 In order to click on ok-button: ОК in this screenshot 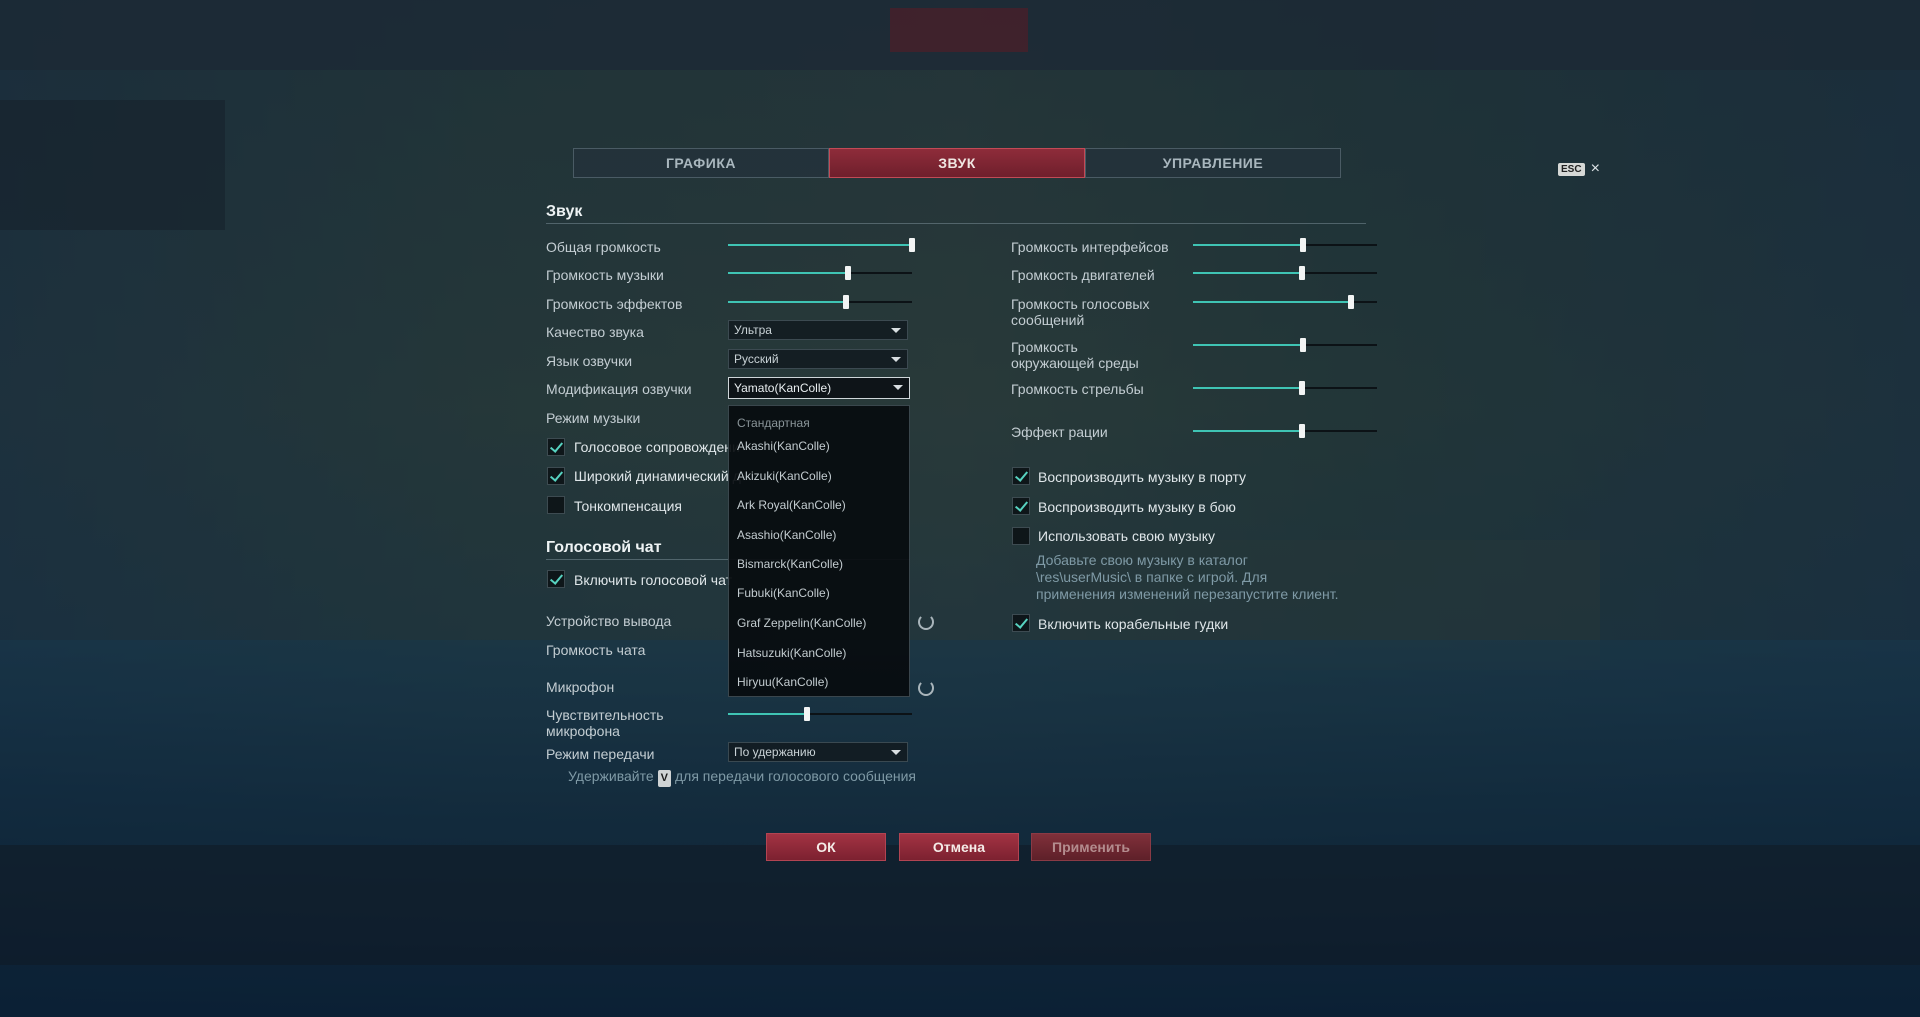, I will do `click(826, 847)`.